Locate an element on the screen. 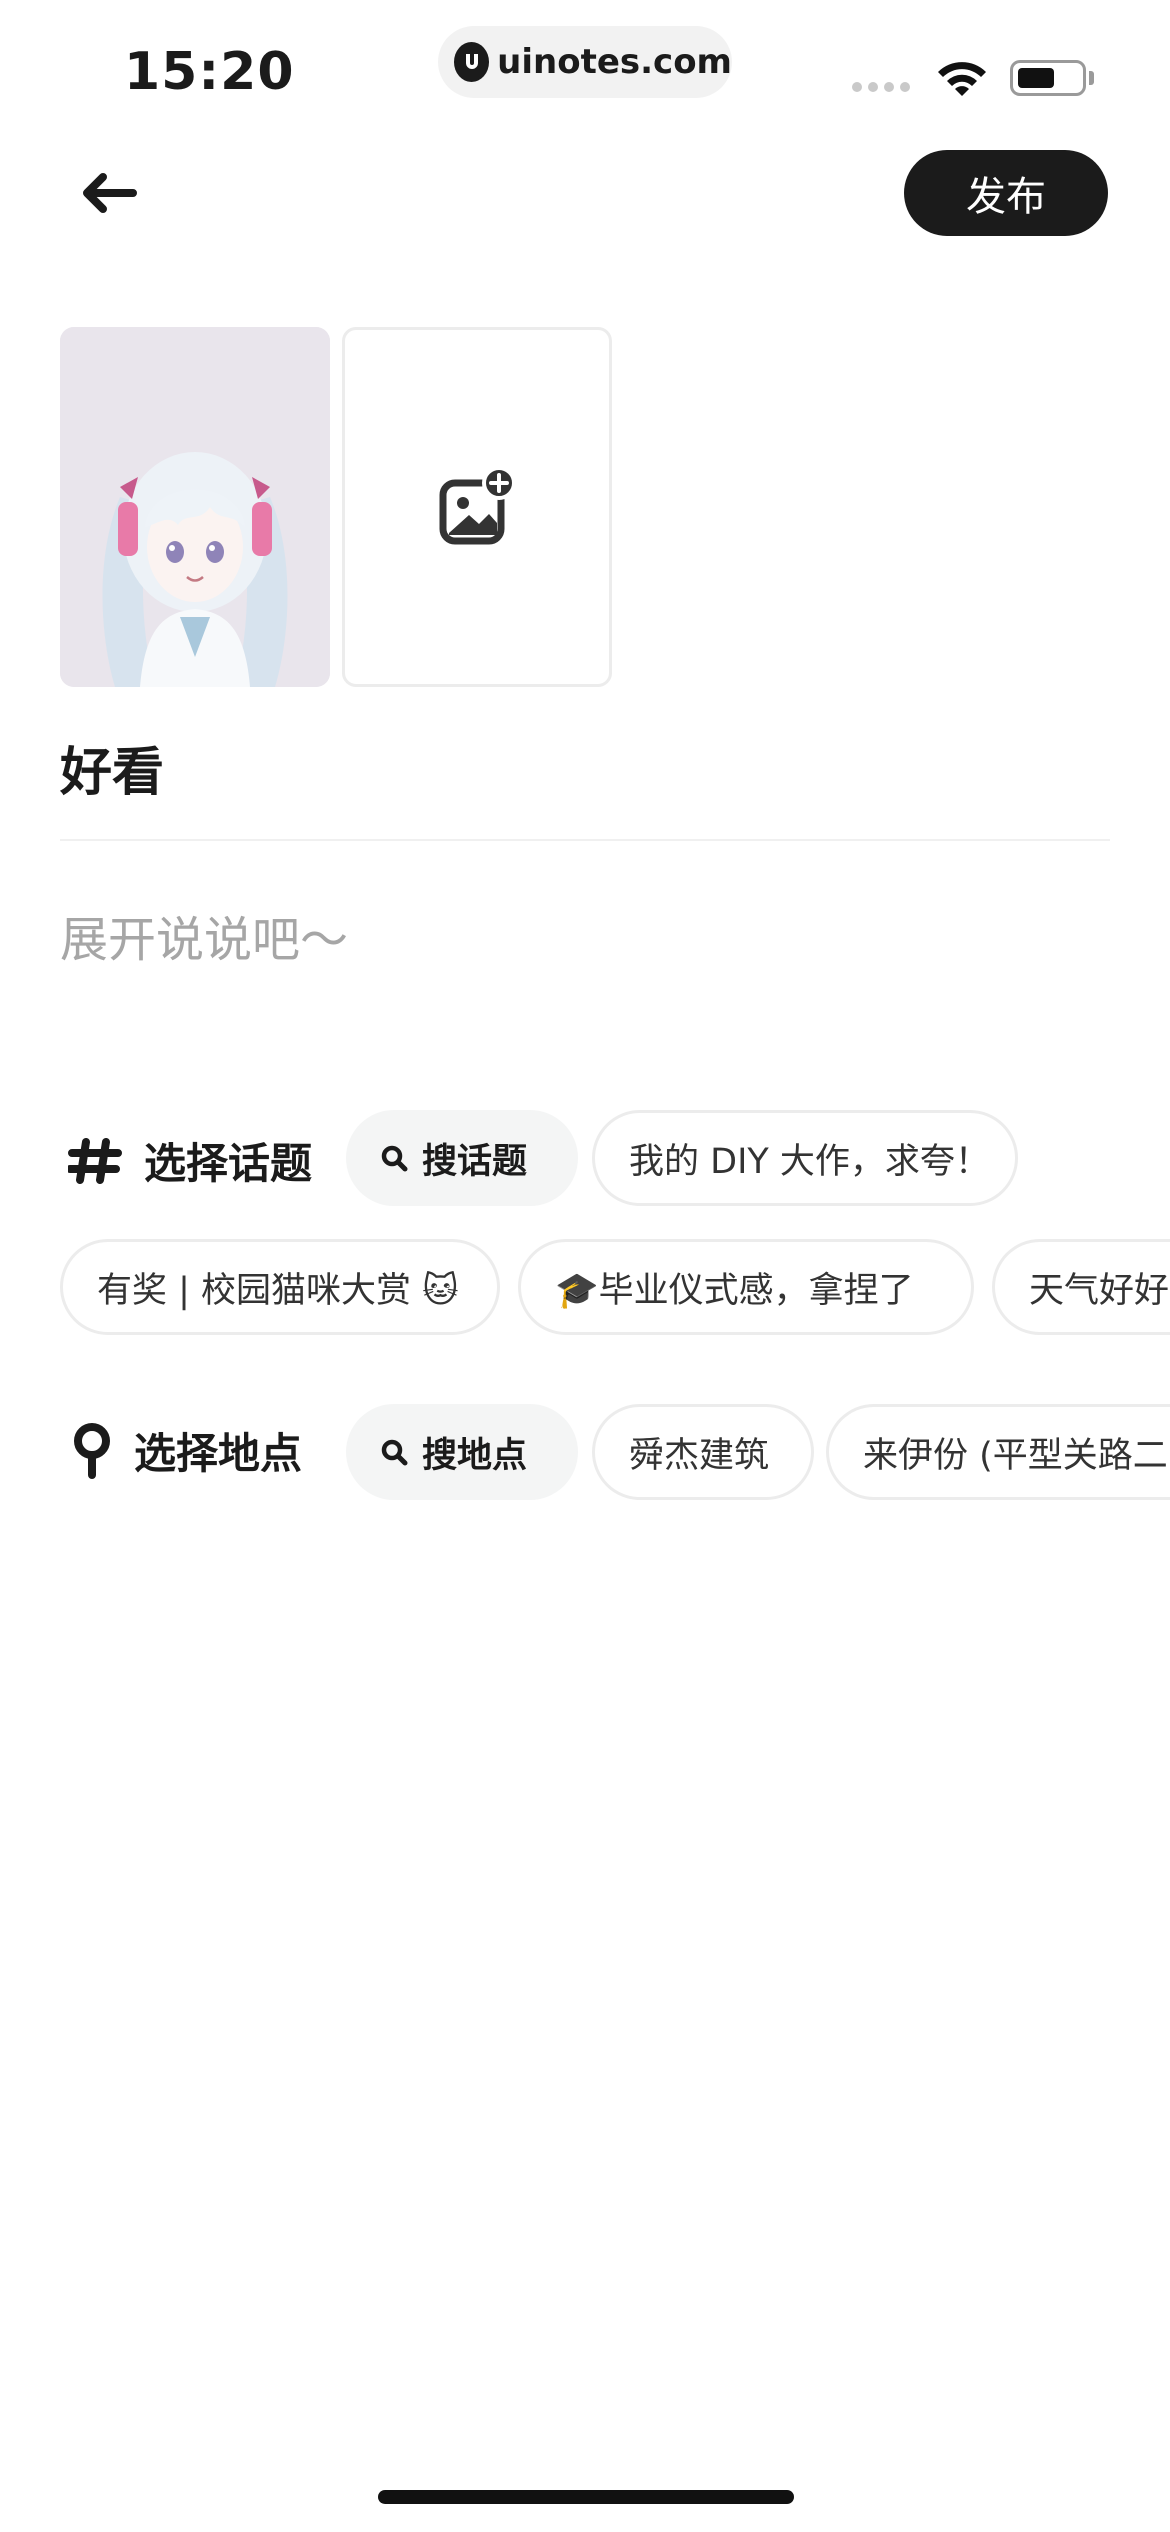 The height and width of the screenshot is (2532, 1170). location-label-text: 选择地点 is located at coordinates (218, 1453).